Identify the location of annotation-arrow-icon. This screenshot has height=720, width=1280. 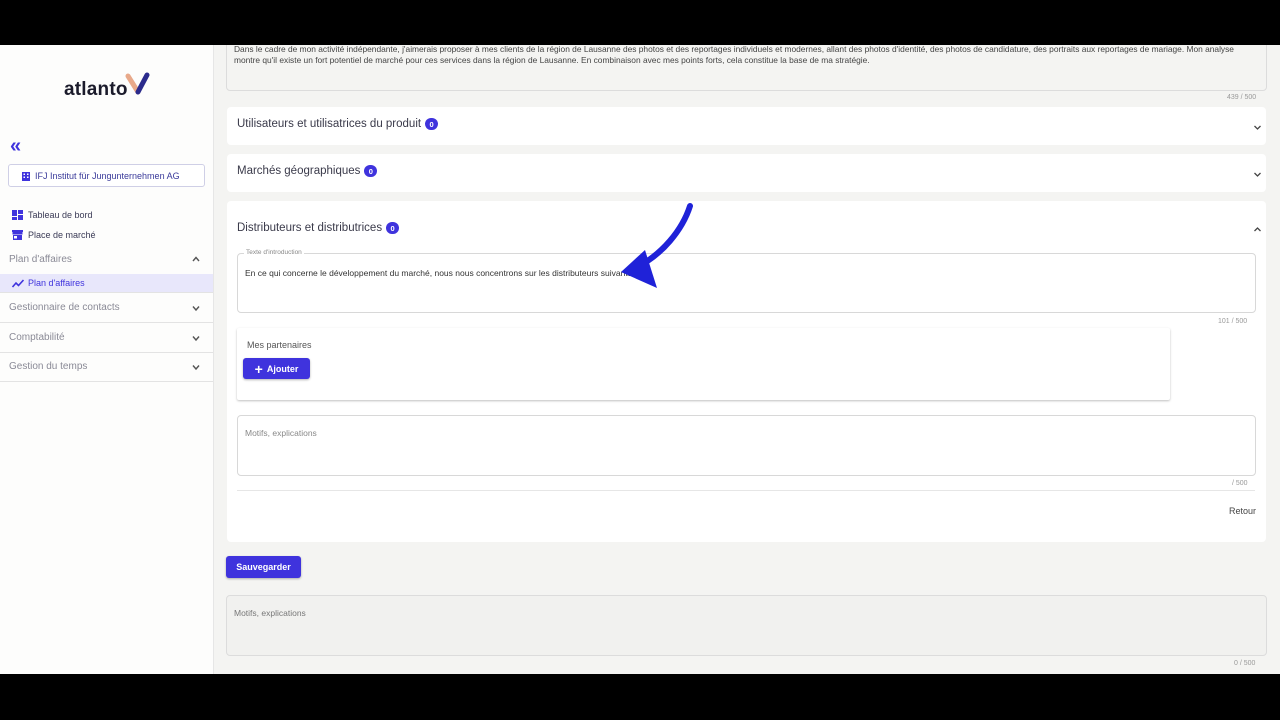
(657, 245).